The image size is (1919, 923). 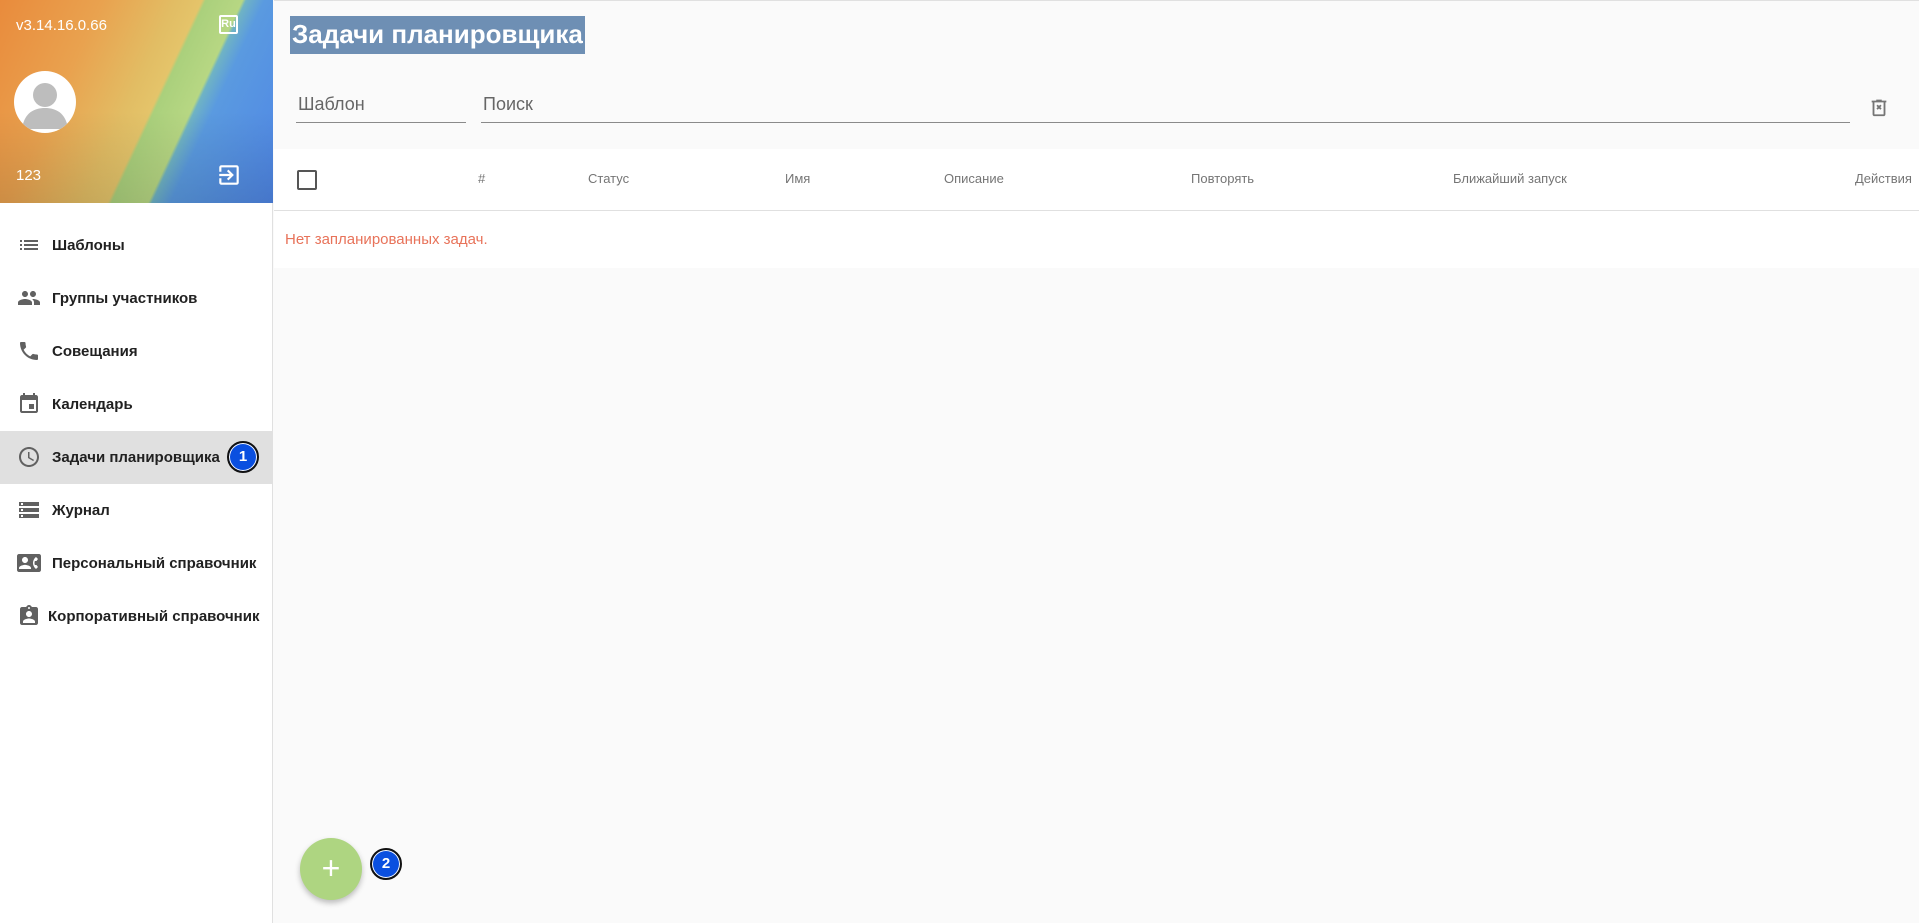 I want to click on column-next-run: Ближайший запуск, so click(x=1510, y=178).